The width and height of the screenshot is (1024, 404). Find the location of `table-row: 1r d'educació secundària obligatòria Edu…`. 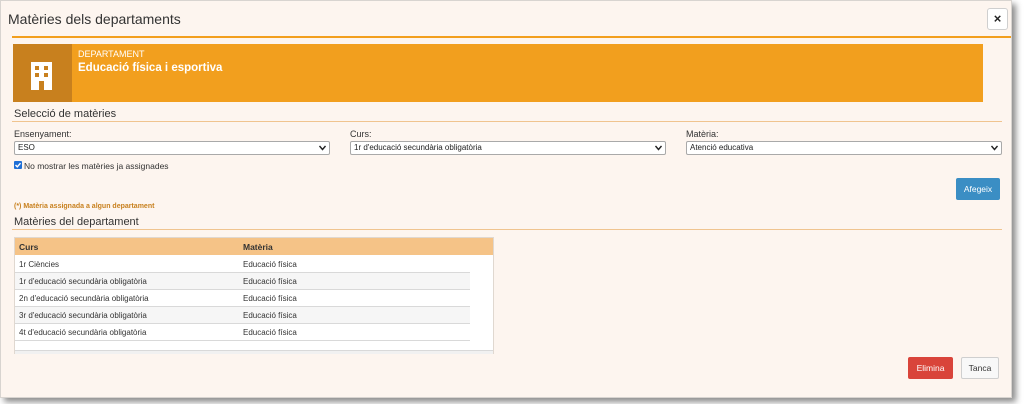

table-row: 1r d'educació secundària obligatòria Edu… is located at coordinates (242, 281).